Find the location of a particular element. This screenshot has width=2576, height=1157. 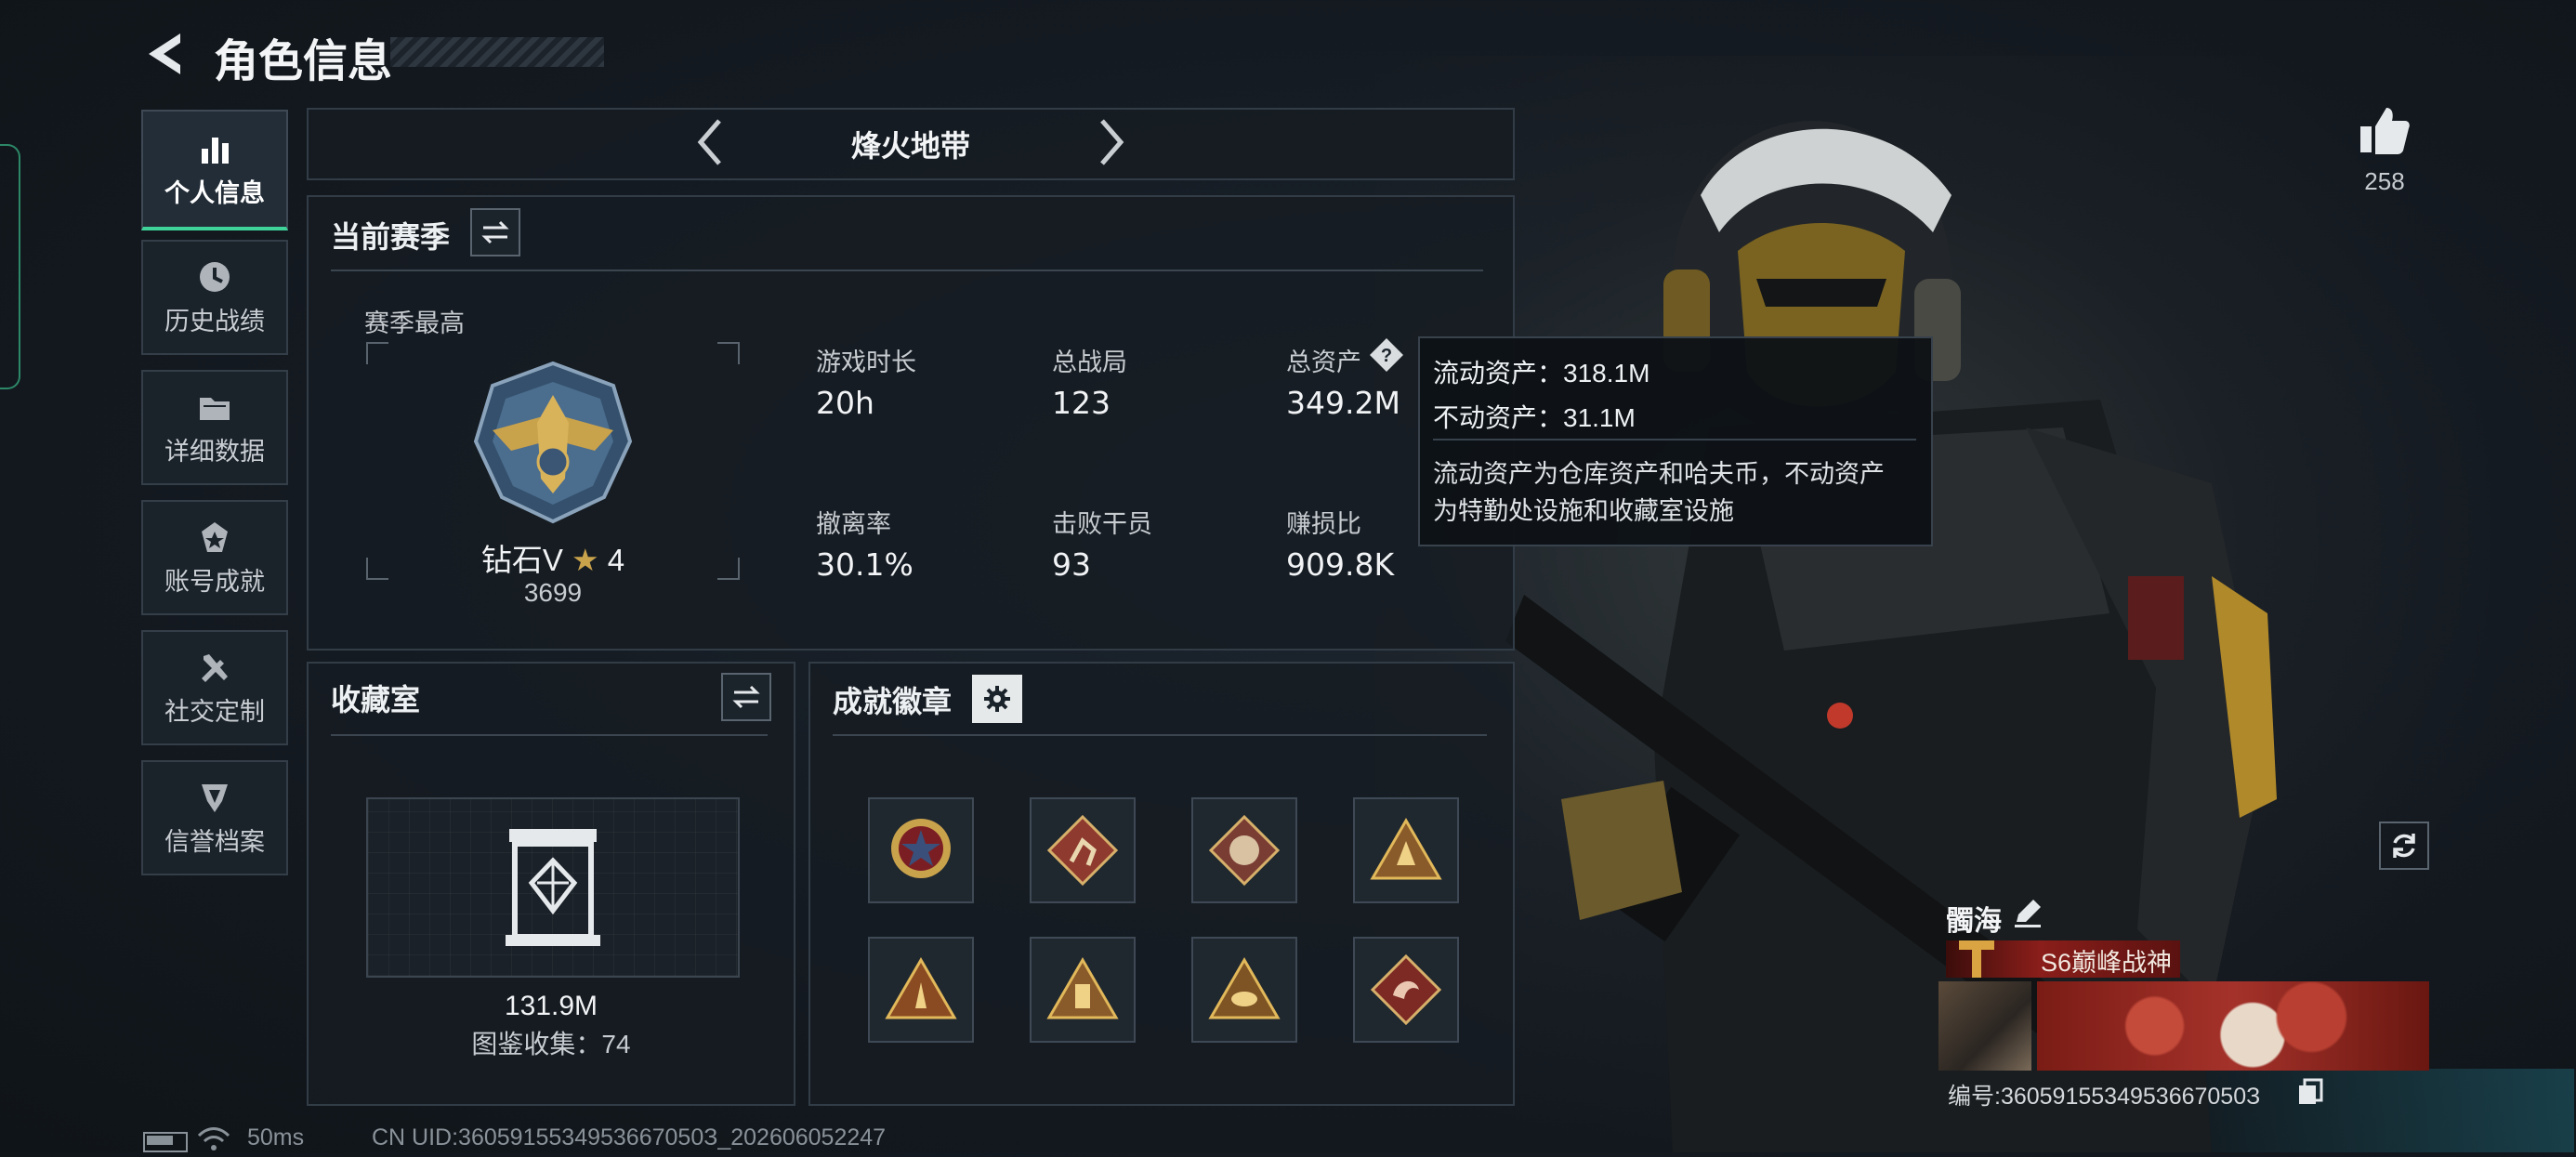

runner-badge-icon is located at coordinates (1082, 850).